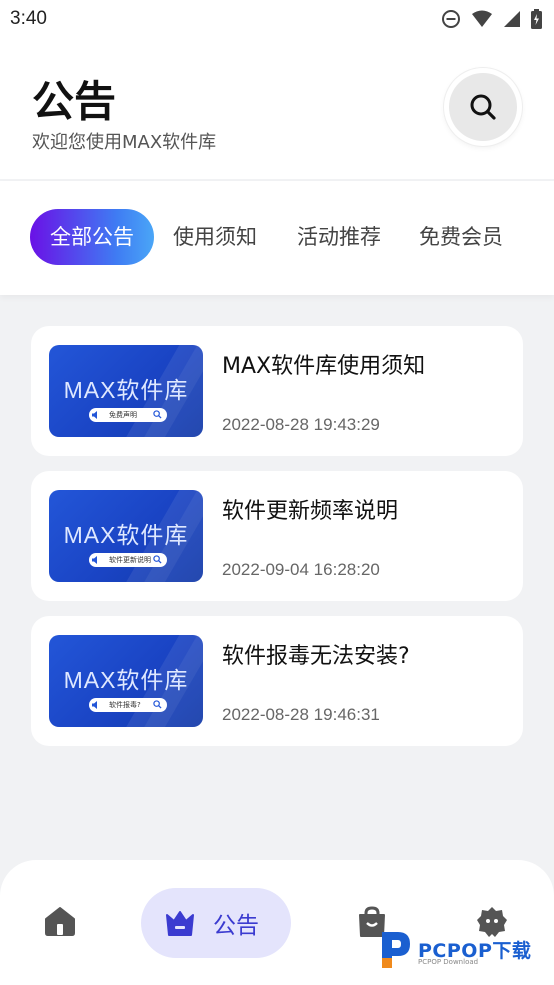 The width and height of the screenshot is (554, 985). I want to click on status-time: 3:40, so click(28, 18).